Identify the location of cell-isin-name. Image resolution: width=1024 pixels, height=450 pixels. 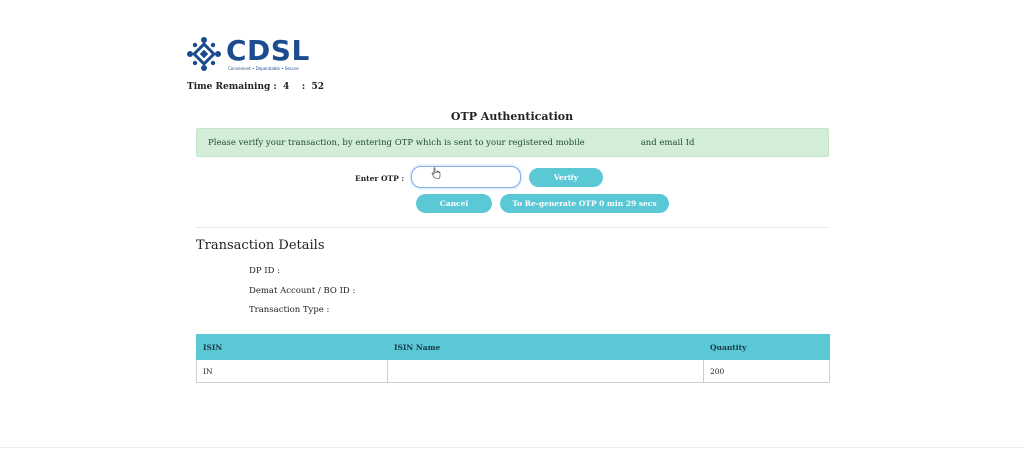
(545, 371).